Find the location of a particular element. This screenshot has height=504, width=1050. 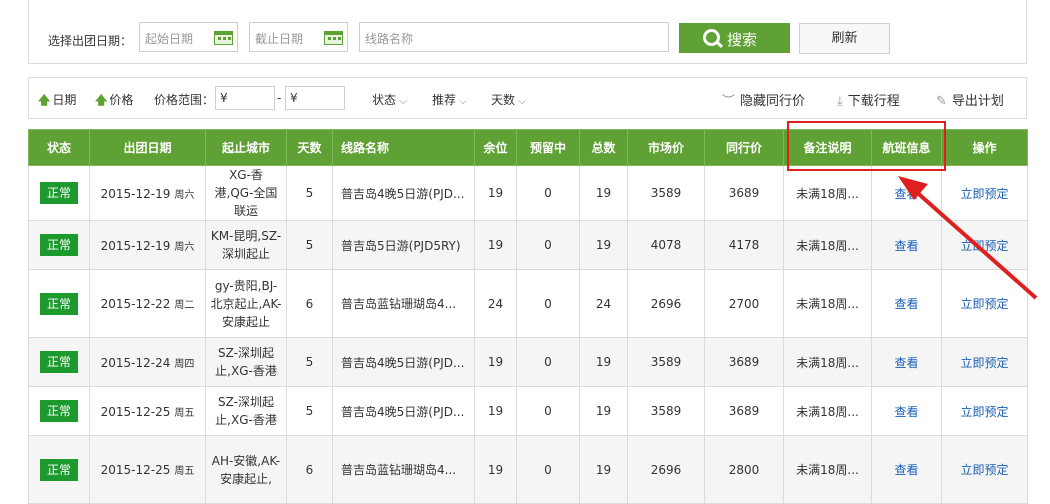

annotation-arrow is located at coordinates (968, 238).